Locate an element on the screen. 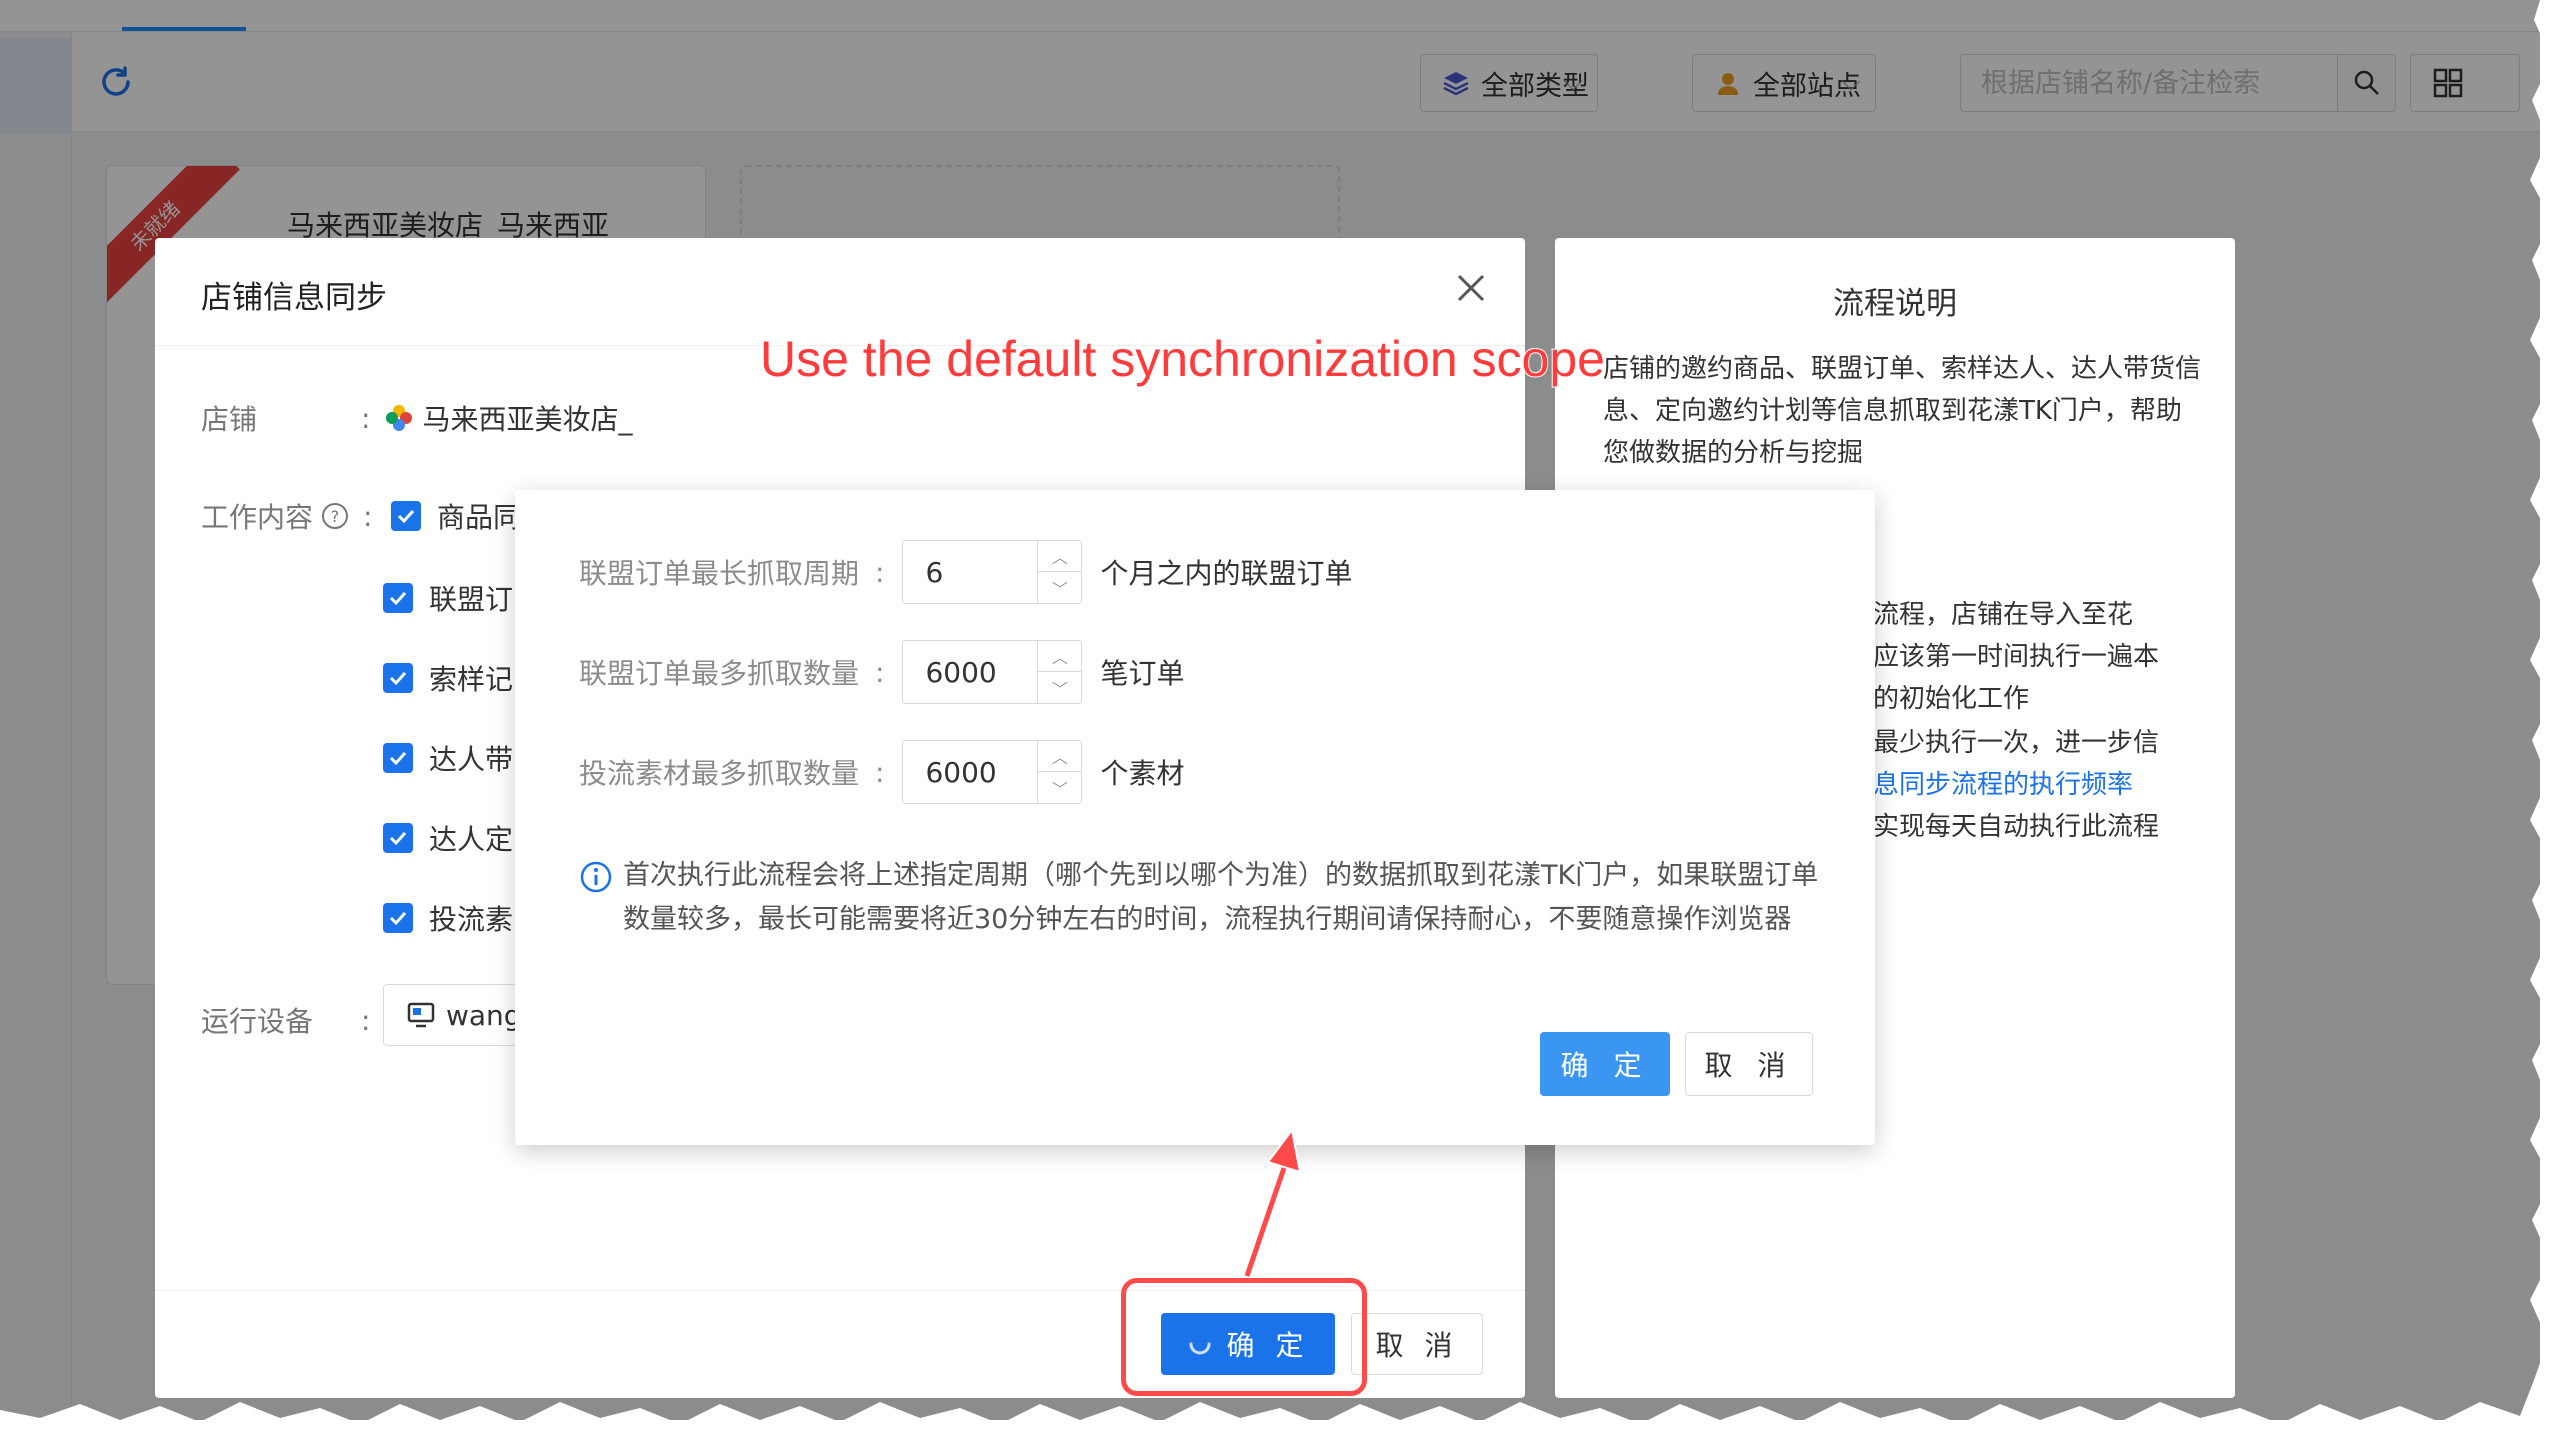  scope-row-label: 联盟订单最多抓取数量 is located at coordinates (719, 673).